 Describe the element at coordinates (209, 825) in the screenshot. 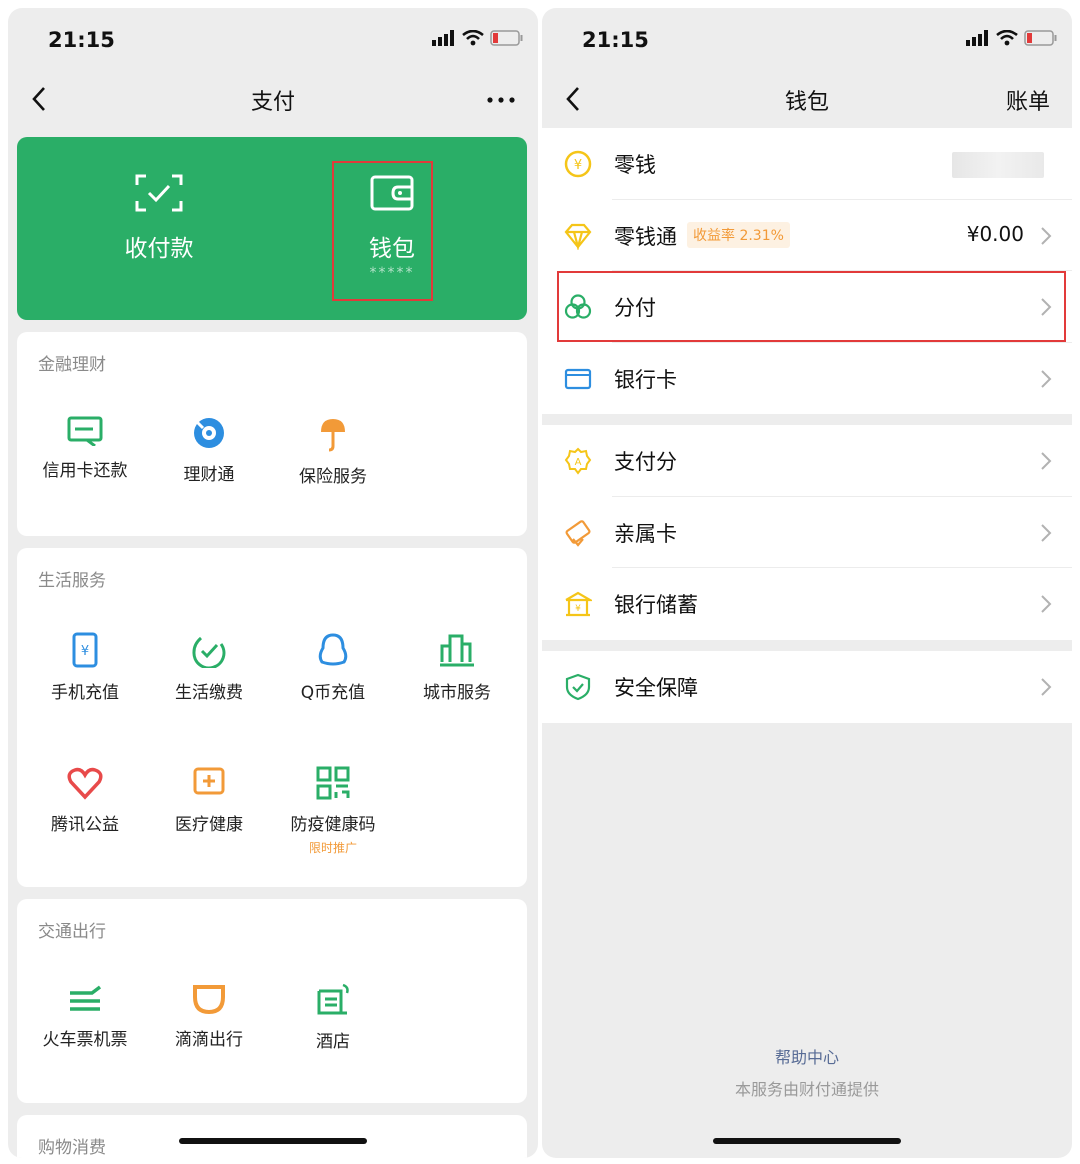

I see `grid-item-label: 医疗健康` at that location.